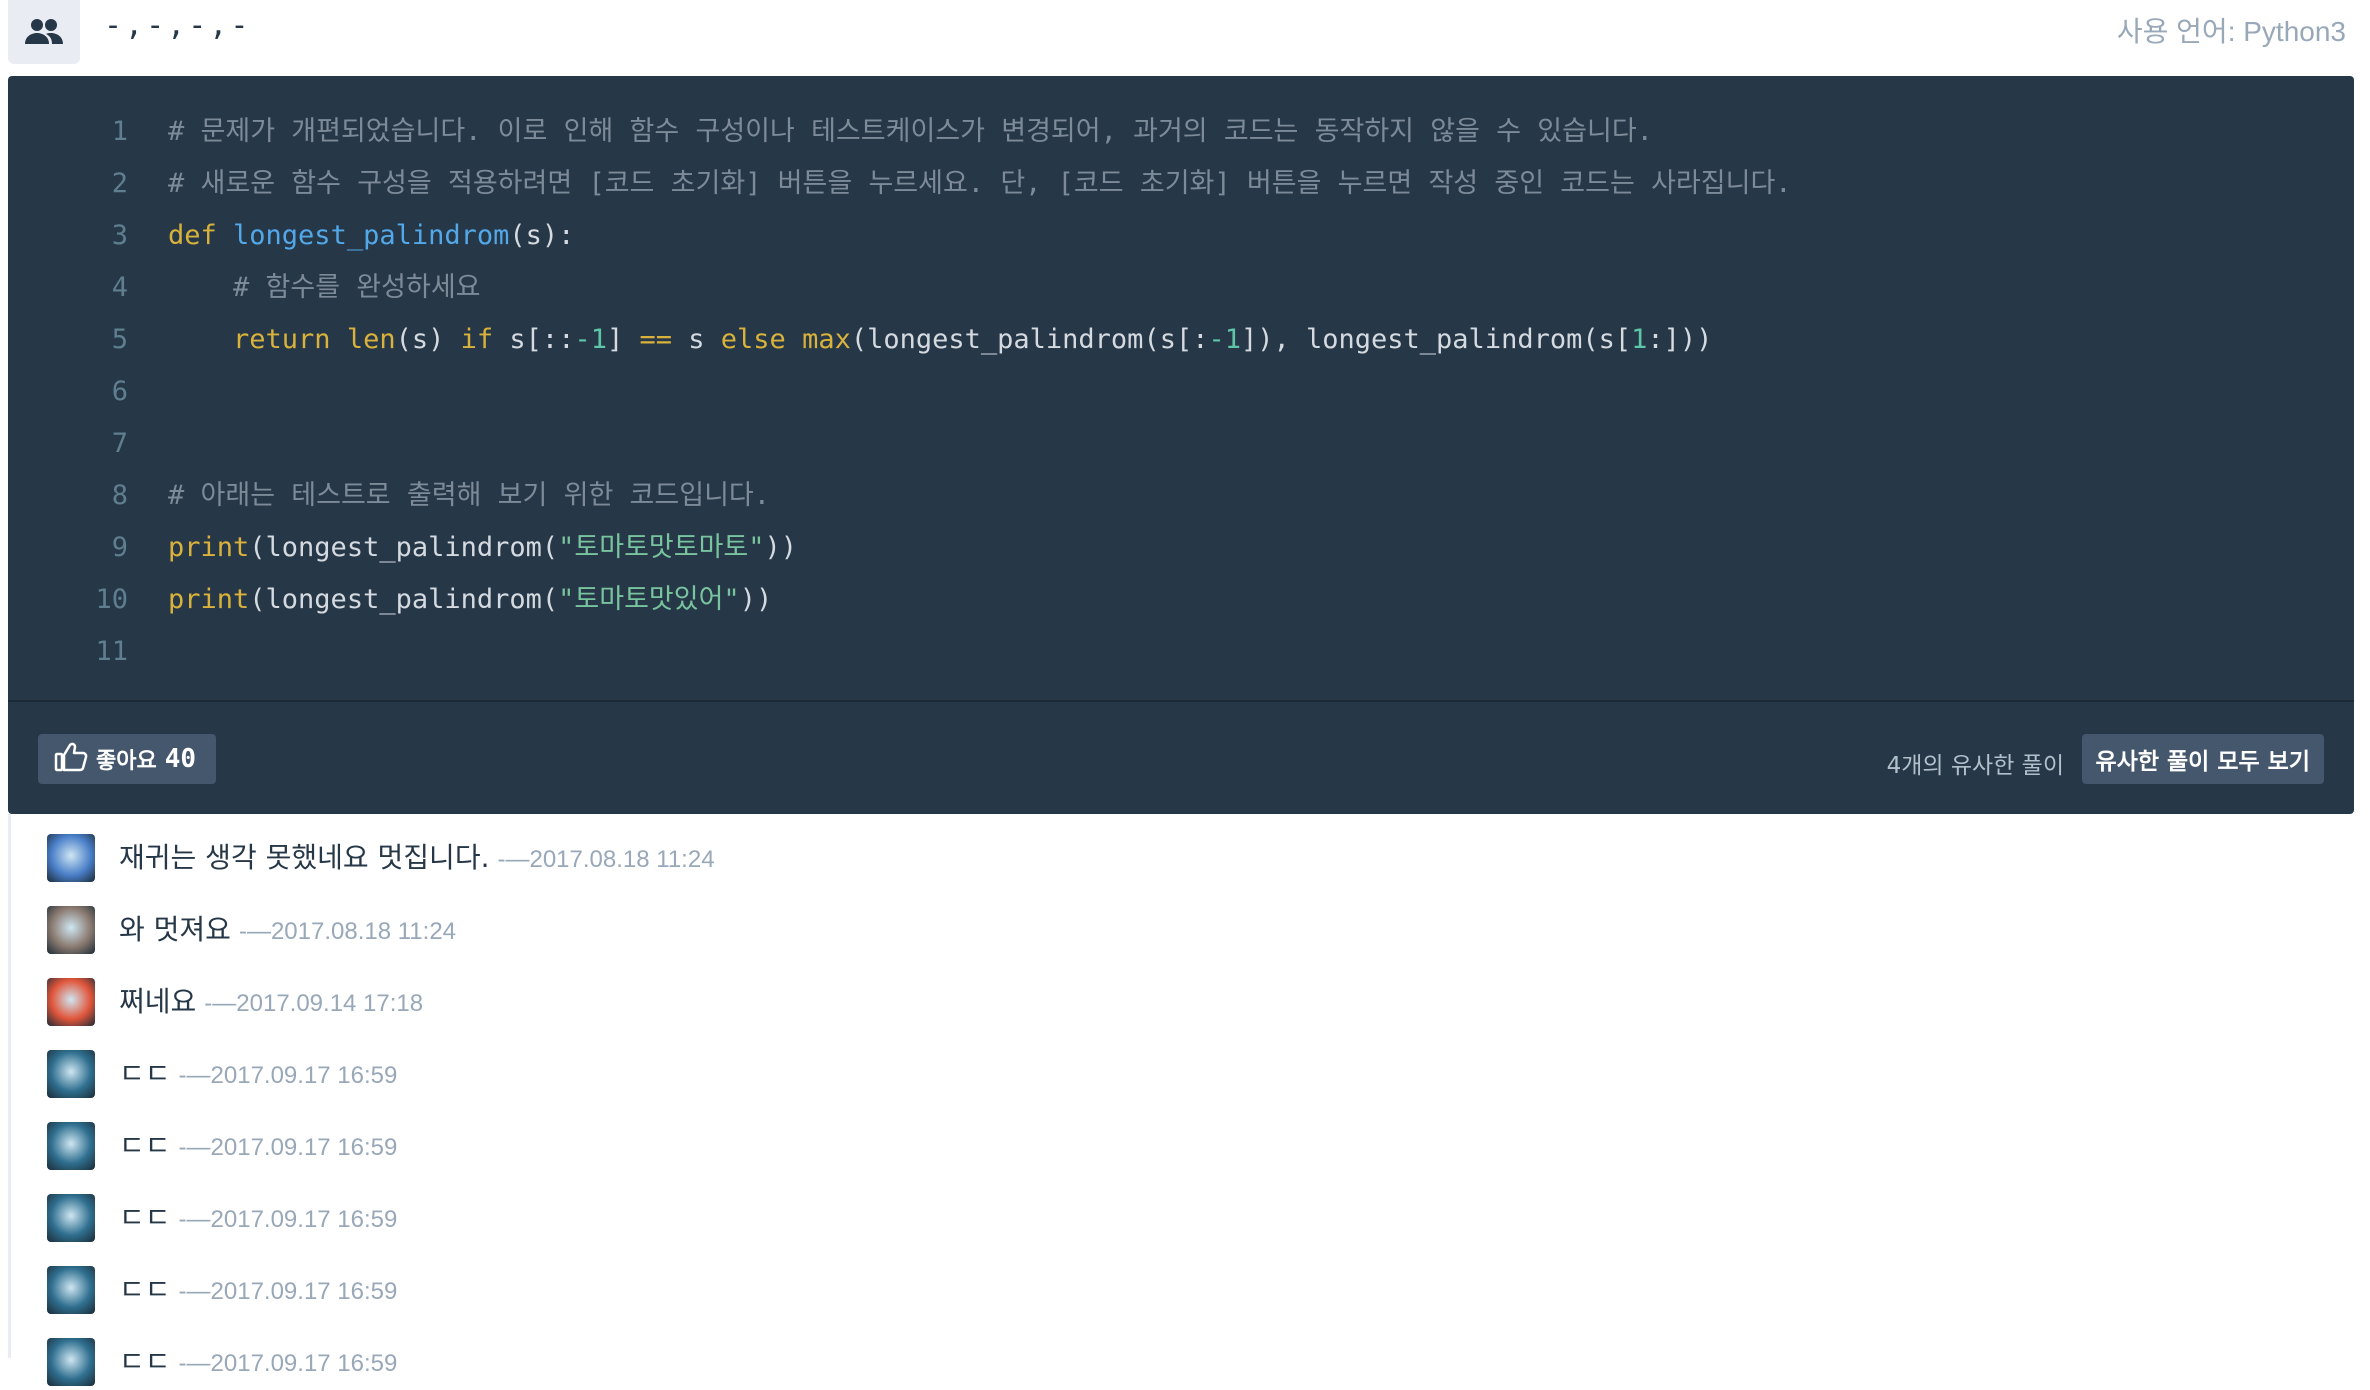 The width and height of the screenshot is (2370, 1390). What do you see at coordinates (542, 339) in the screenshot?
I see `code-token: s[::` at bounding box center [542, 339].